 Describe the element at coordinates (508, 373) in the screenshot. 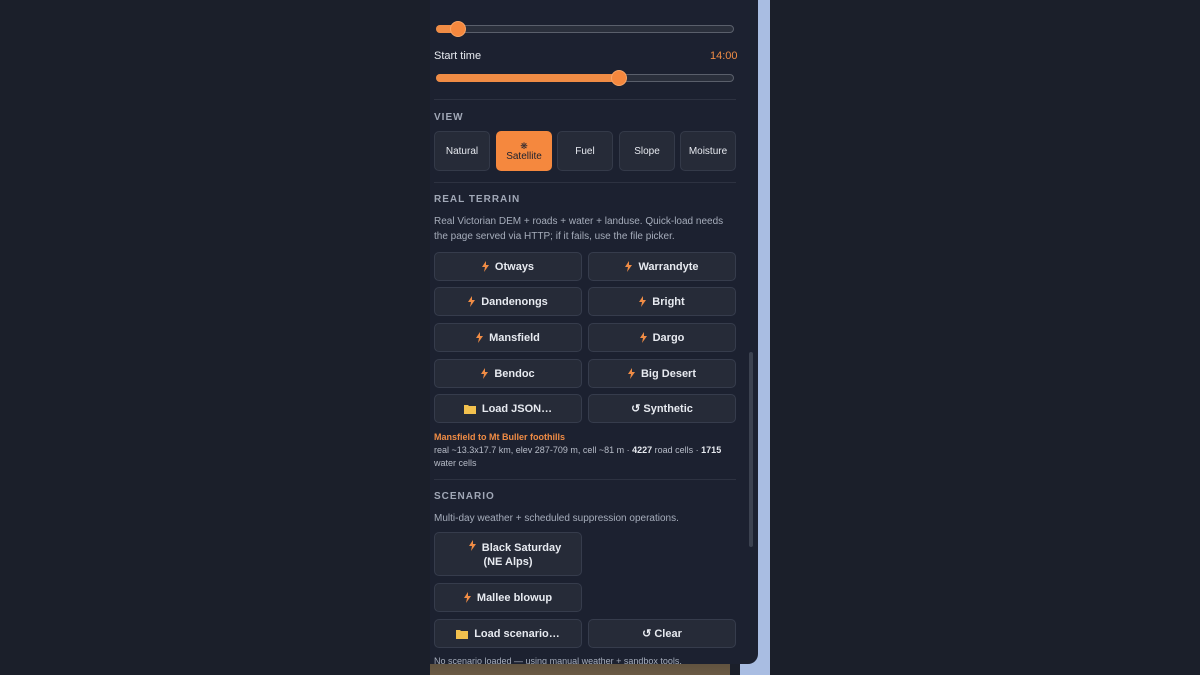

I see `preset-bendoc-button: Bendoc` at that location.